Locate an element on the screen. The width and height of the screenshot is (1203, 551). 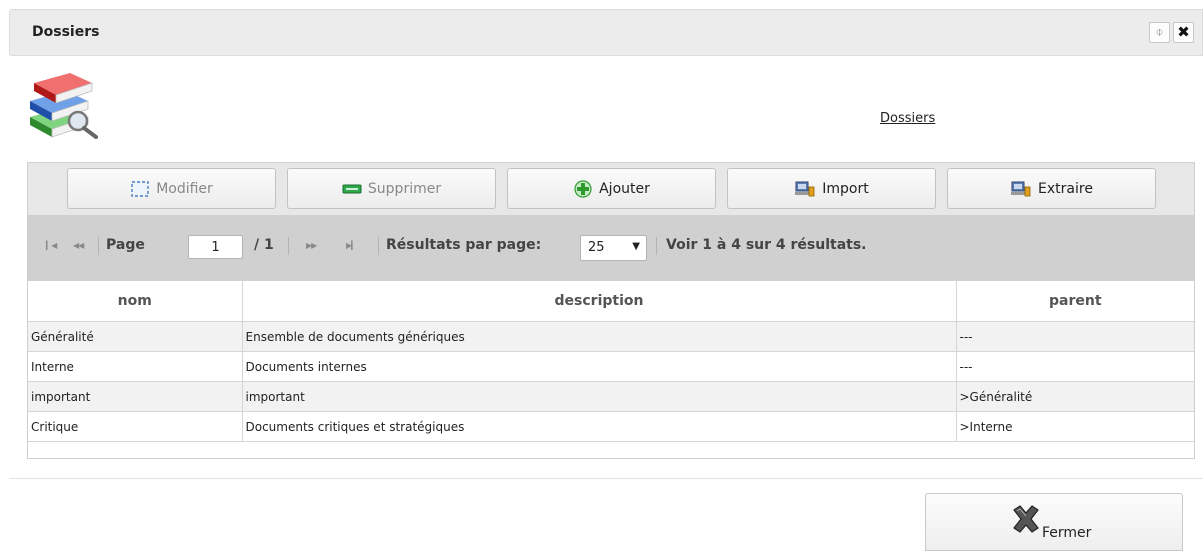
ajouter-button: Ajouter is located at coordinates (611, 188).